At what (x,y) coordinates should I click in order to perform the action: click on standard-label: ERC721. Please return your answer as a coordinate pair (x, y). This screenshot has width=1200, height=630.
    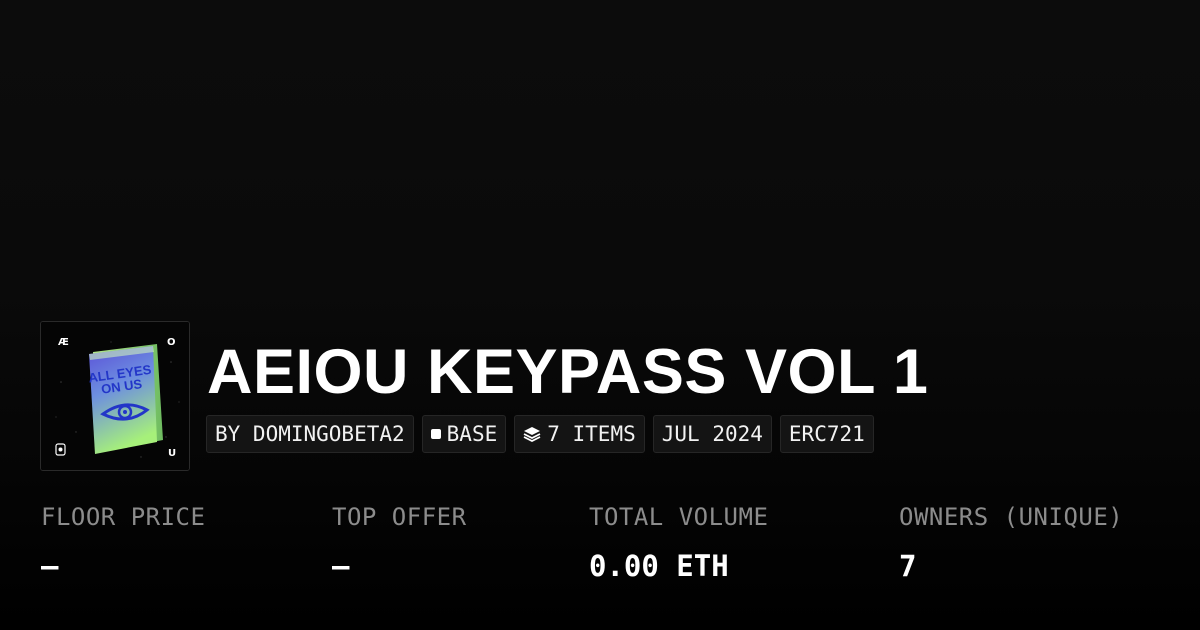
    Looking at the image, I should click on (826, 434).